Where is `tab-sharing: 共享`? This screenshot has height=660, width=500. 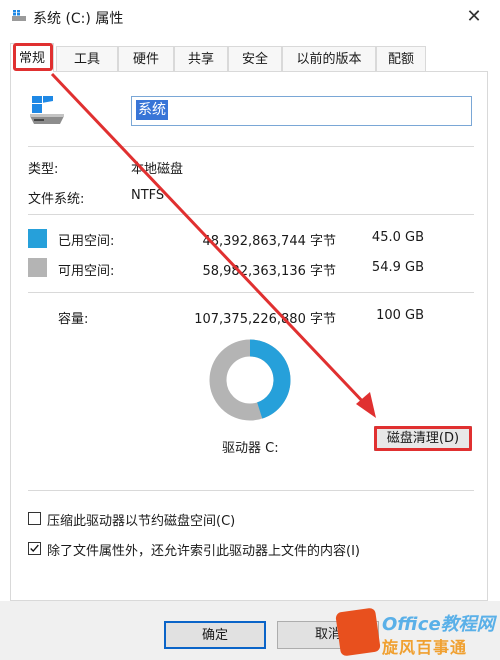 tab-sharing: 共享 is located at coordinates (201, 58).